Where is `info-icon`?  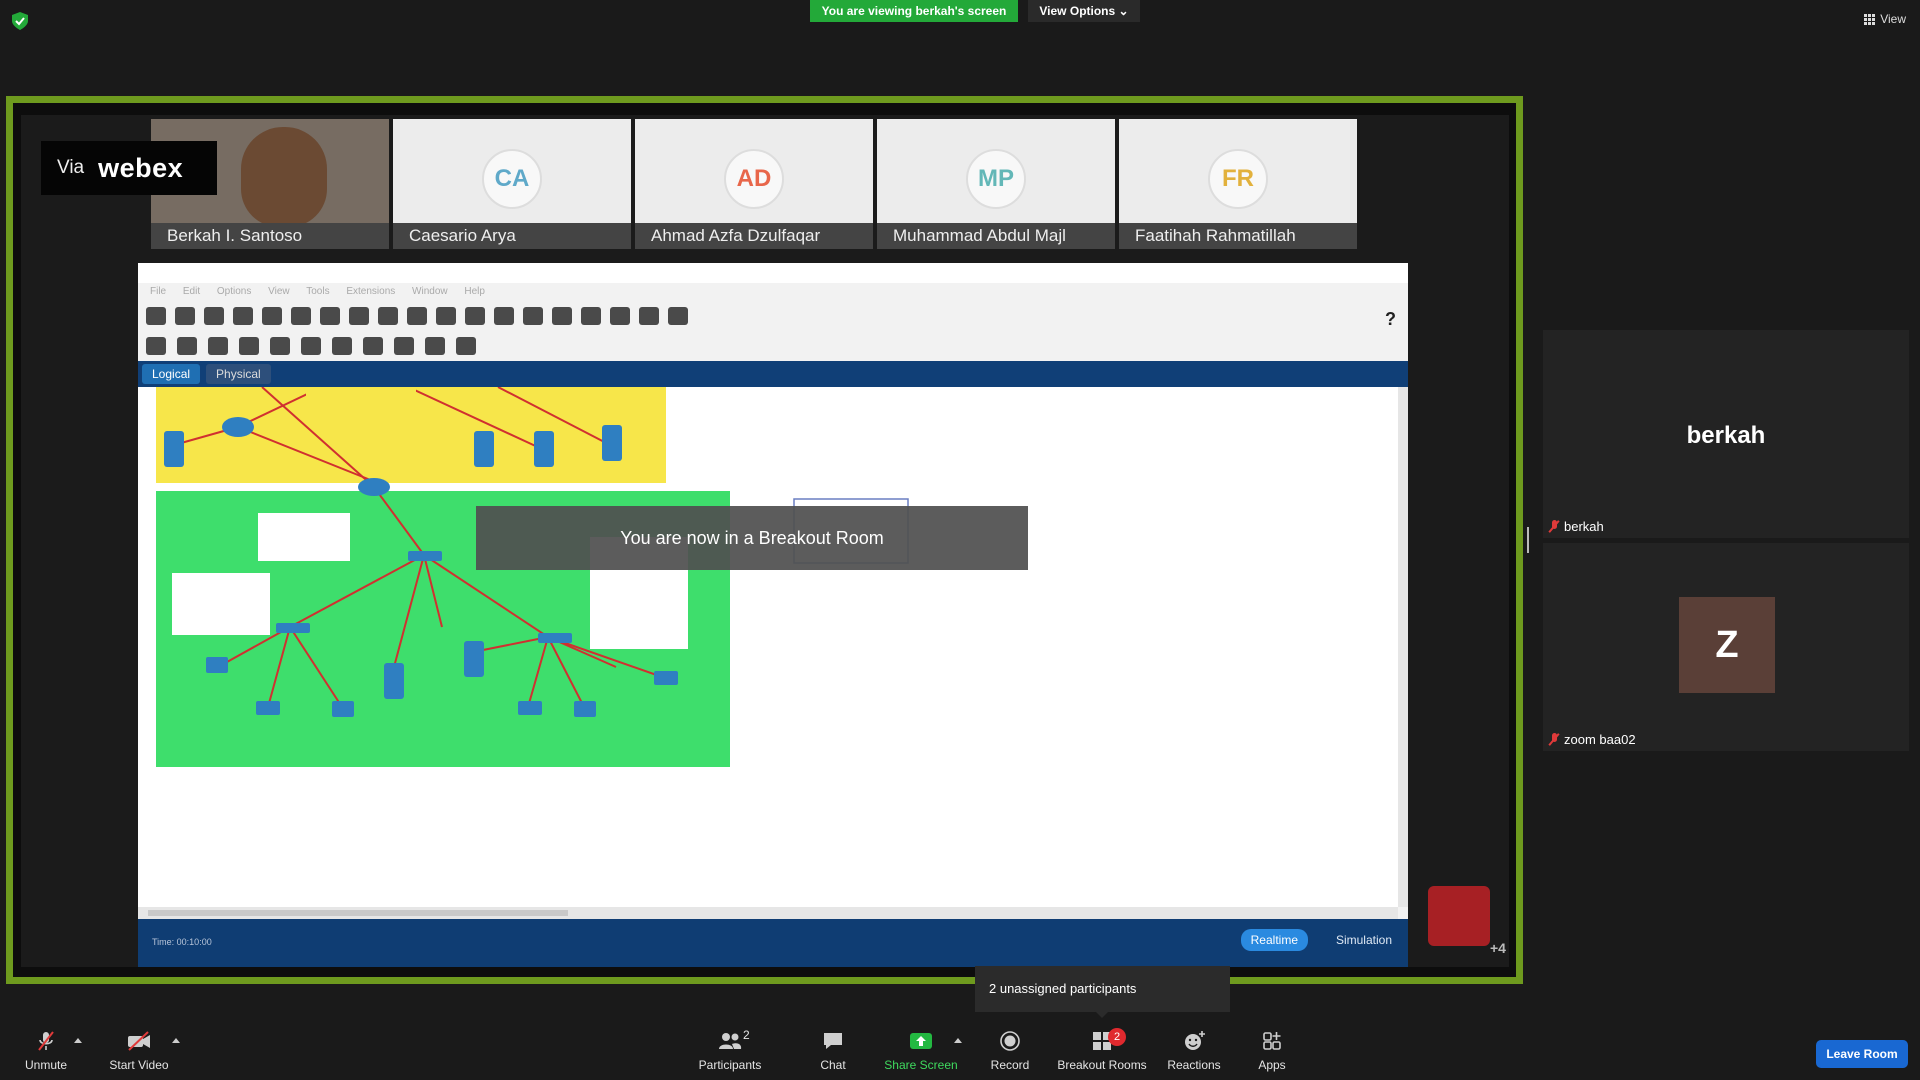
info-icon is located at coordinates (272, 316).